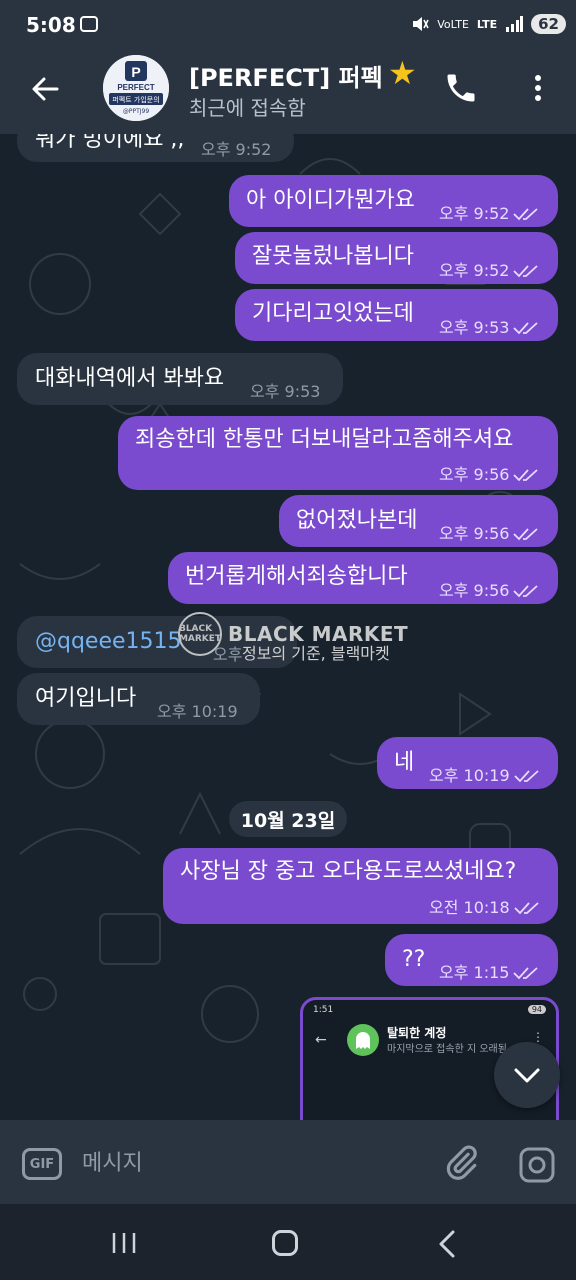  I want to click on message-text: 대화내역에서 봐봐요, so click(130, 378).